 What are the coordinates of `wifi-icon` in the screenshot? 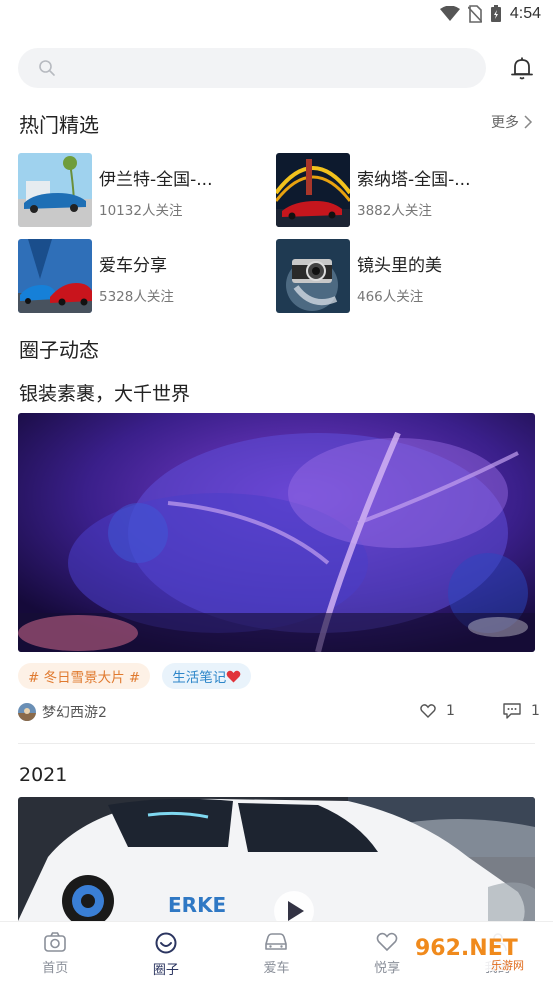 It's located at (449, 13).